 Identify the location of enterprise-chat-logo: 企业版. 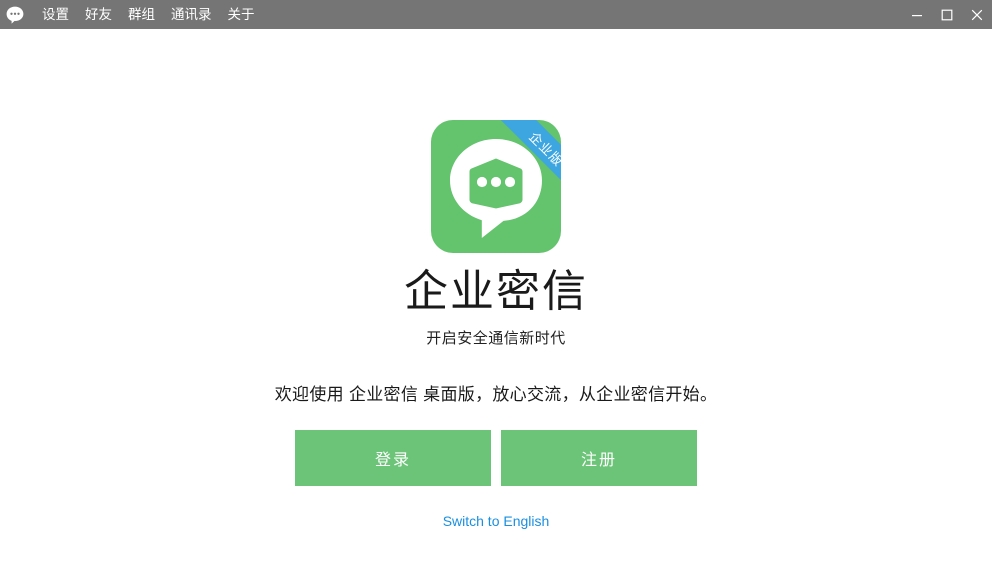
(496, 186).